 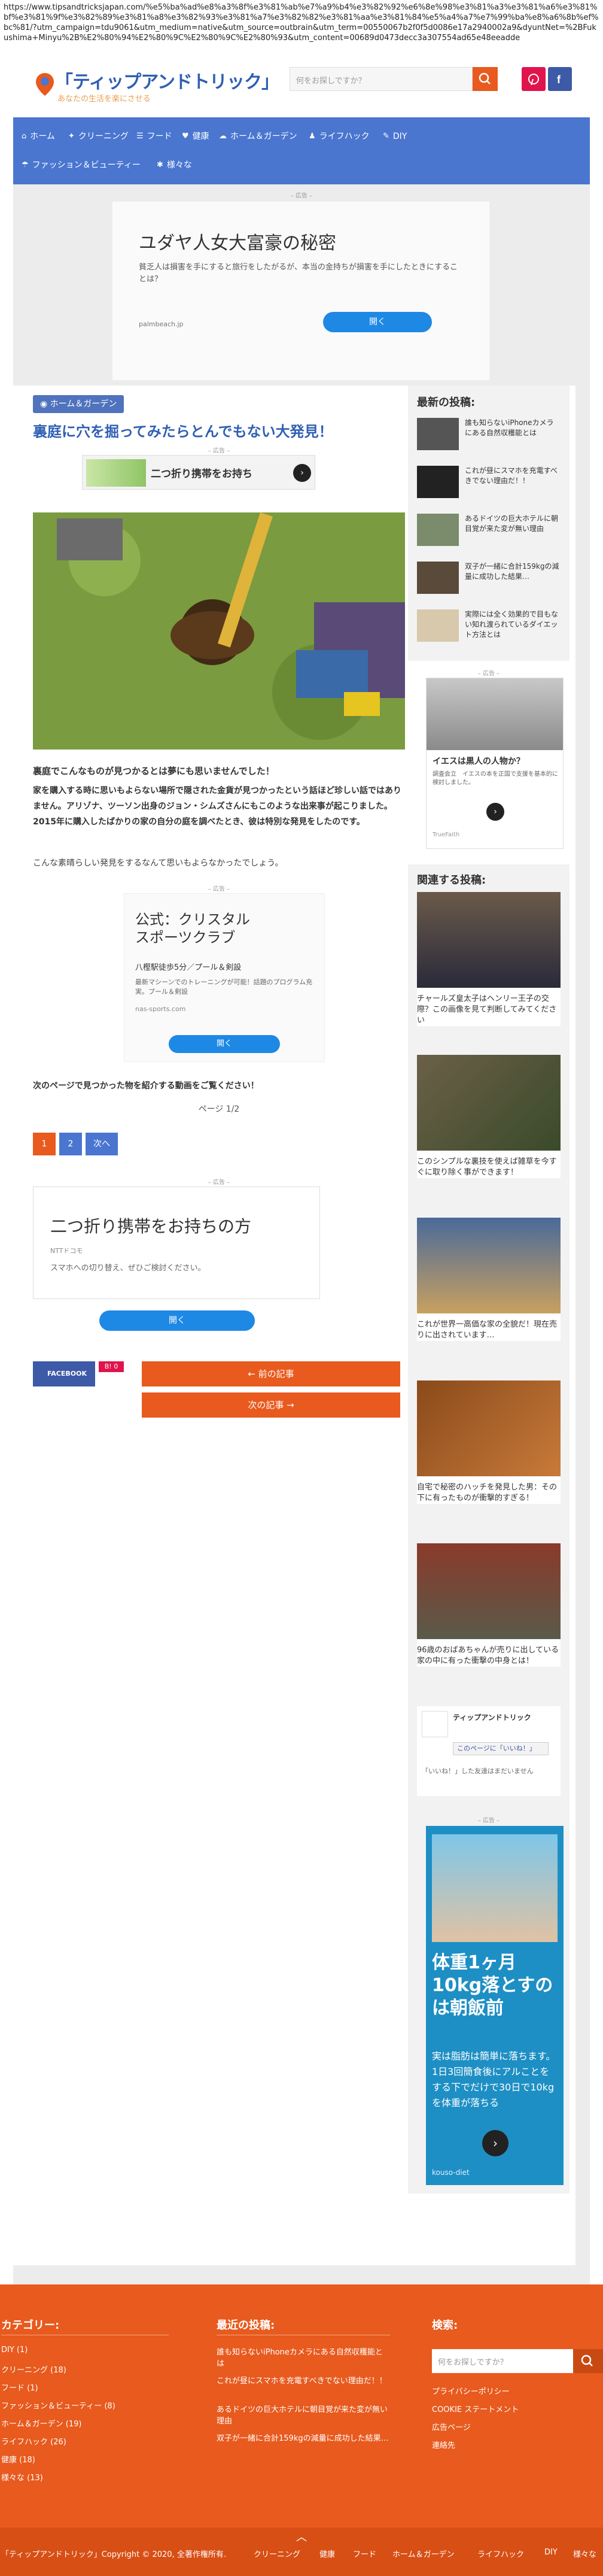 What do you see at coordinates (83, 404) in the screenshot?
I see `category-label: ホーム＆ガーデン` at bounding box center [83, 404].